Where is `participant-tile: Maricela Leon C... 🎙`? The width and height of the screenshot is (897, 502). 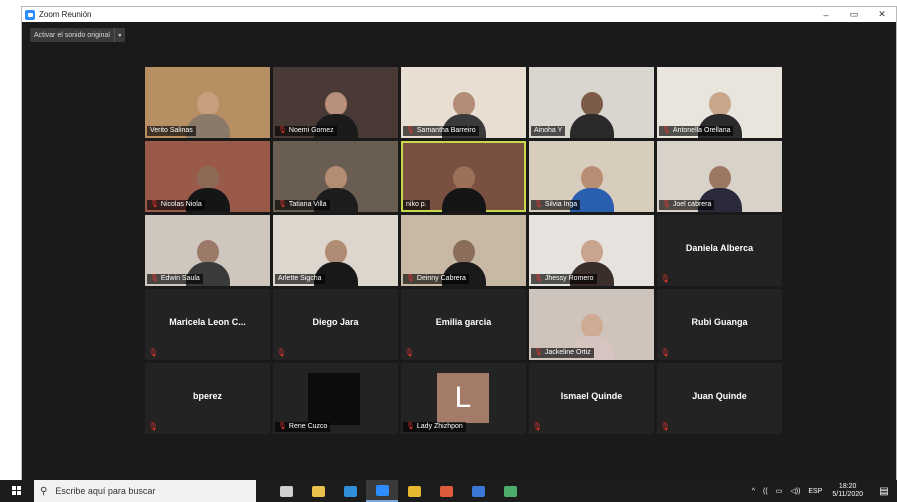 participant-tile: Maricela Leon C... 🎙 is located at coordinates (207, 324).